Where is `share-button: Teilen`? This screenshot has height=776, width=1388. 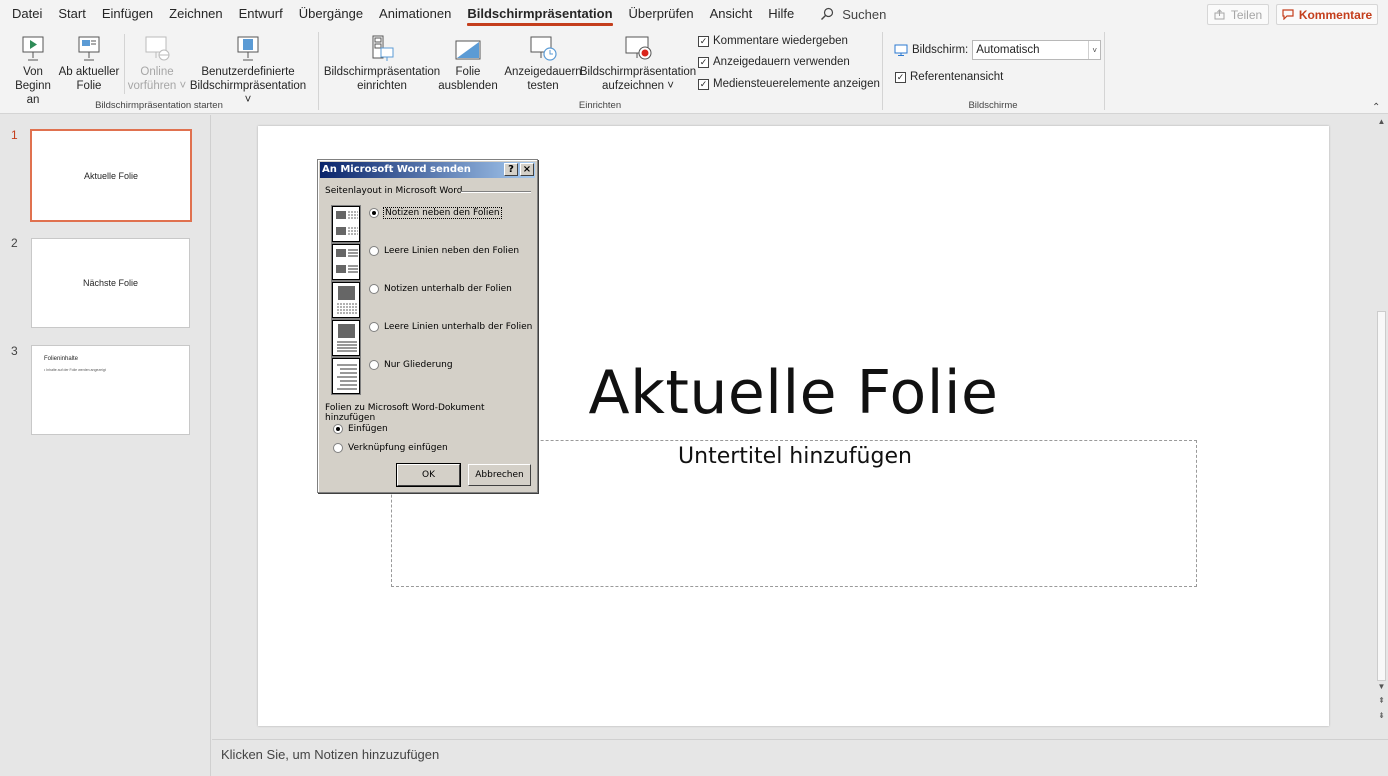 share-button: Teilen is located at coordinates (1238, 14).